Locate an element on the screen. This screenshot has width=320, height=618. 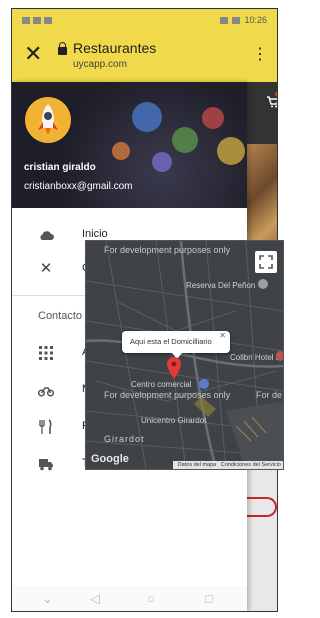
avatar is located at coordinates (48, 120).